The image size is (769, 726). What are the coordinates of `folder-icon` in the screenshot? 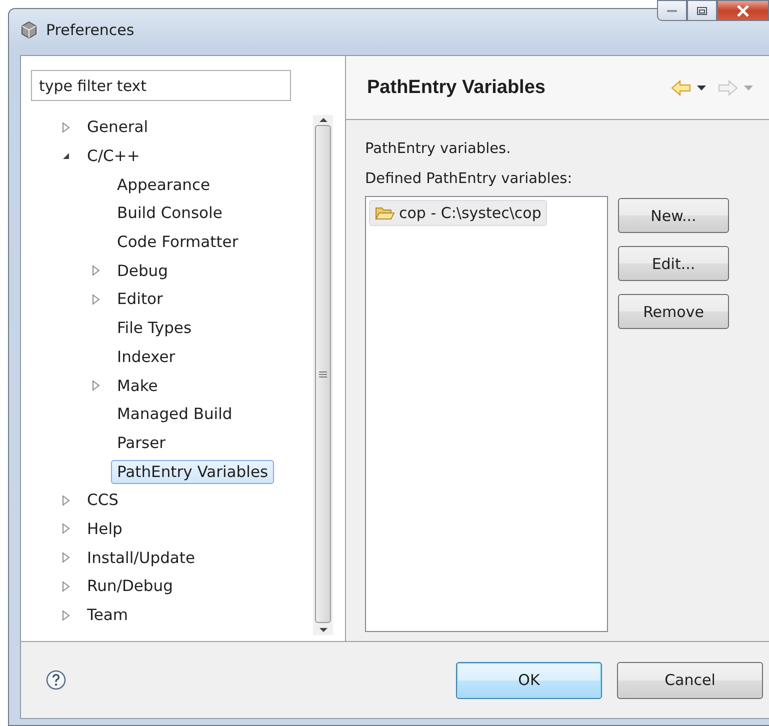 It's located at (385, 213).